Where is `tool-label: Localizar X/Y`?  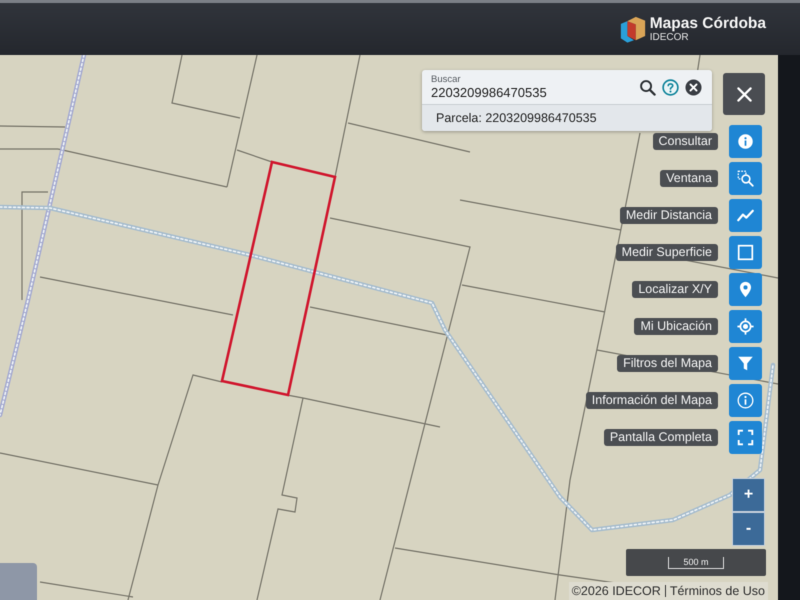 tool-label: Localizar X/Y is located at coordinates (675, 289).